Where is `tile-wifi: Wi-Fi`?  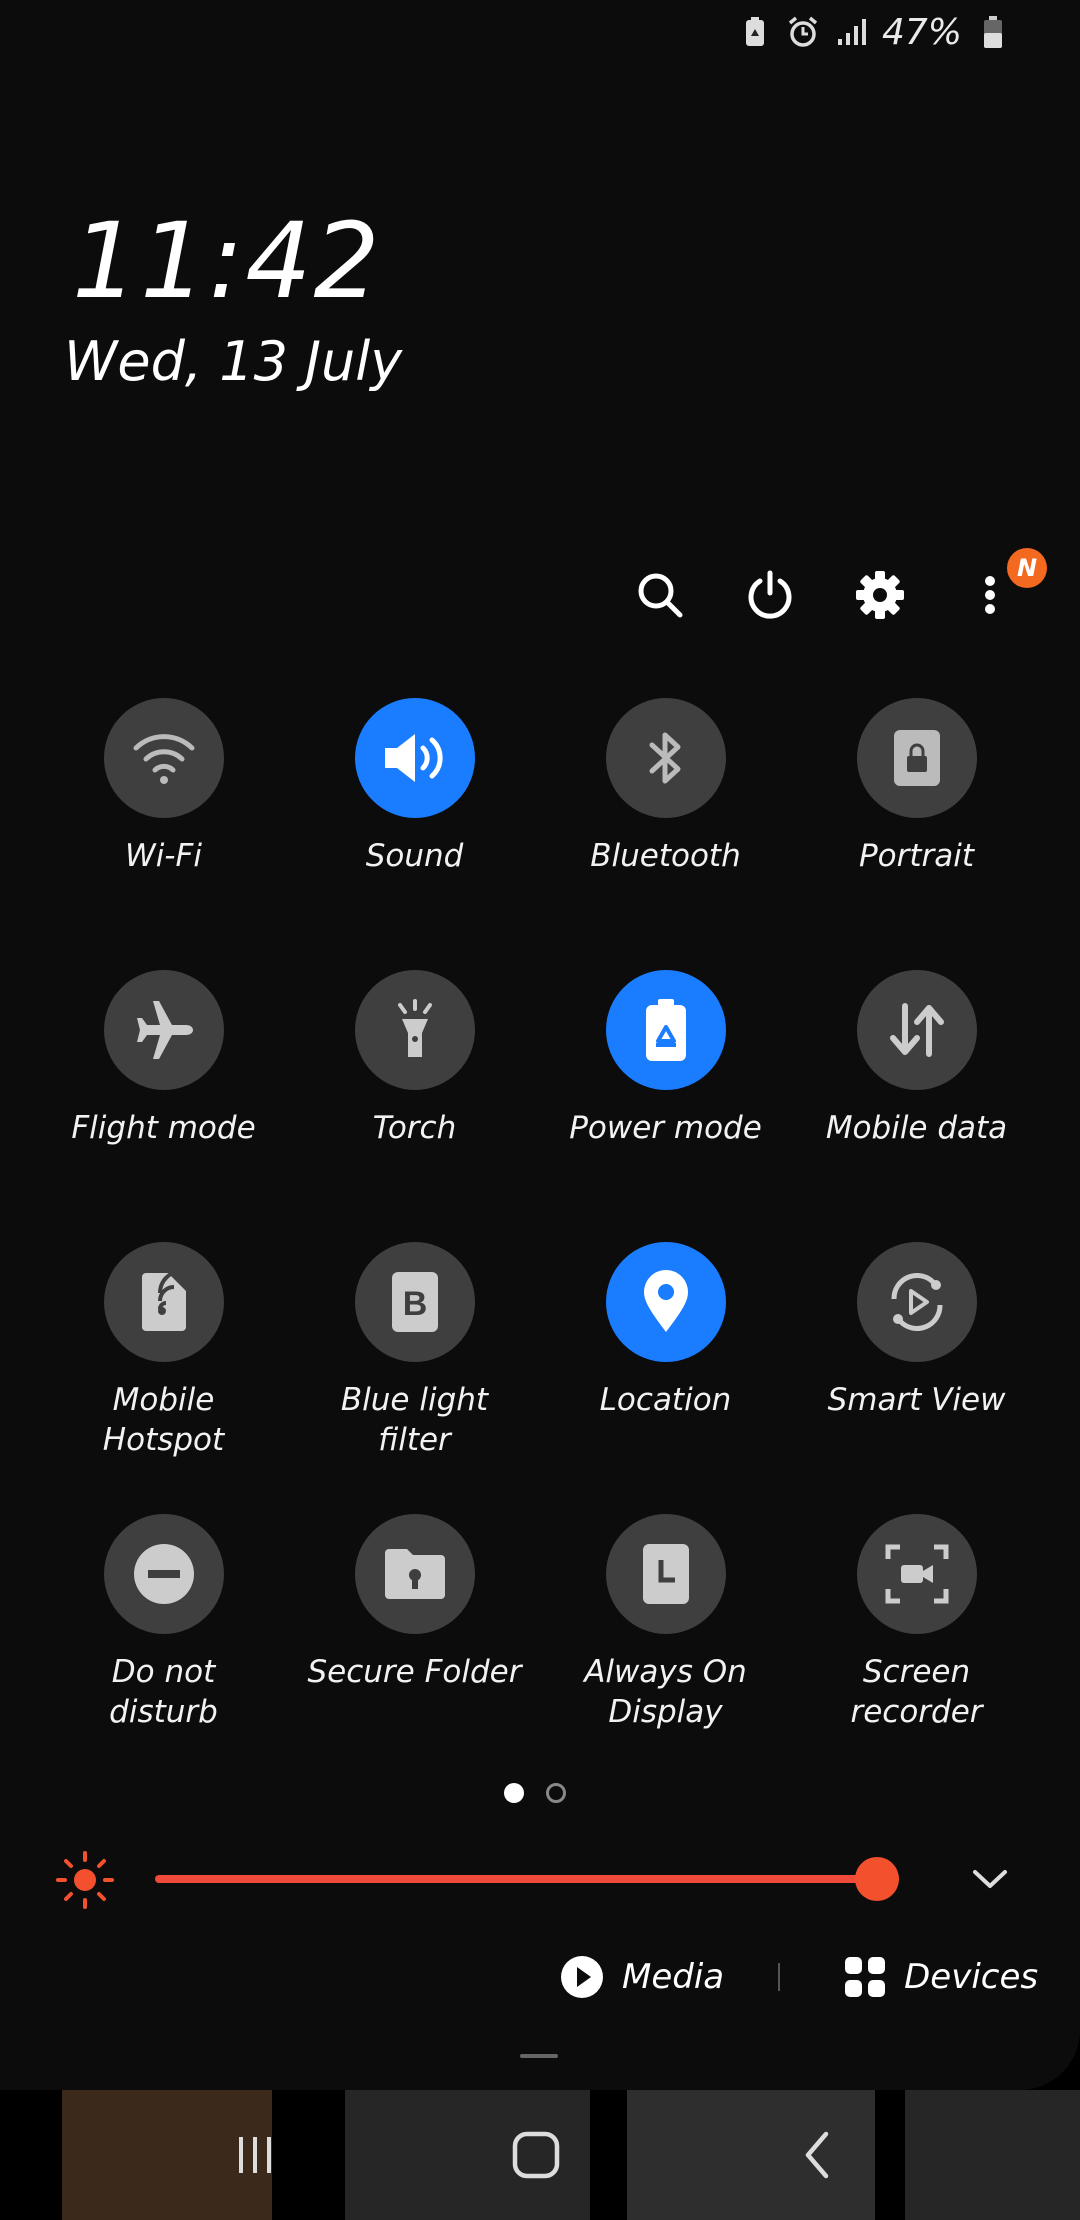
tile-wifi: Wi-Fi is located at coordinates (163, 834).